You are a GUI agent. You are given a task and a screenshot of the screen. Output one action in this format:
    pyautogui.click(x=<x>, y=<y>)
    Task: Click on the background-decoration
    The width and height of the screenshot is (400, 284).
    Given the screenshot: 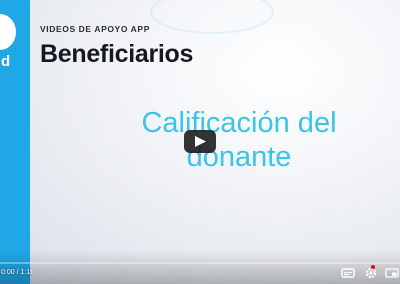 What is the action you would take?
    pyautogui.click(x=212, y=17)
    